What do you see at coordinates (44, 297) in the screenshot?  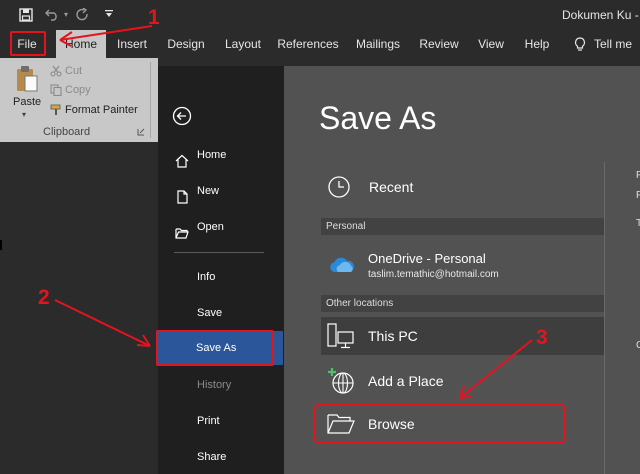 I see `step-number-2: 2` at bounding box center [44, 297].